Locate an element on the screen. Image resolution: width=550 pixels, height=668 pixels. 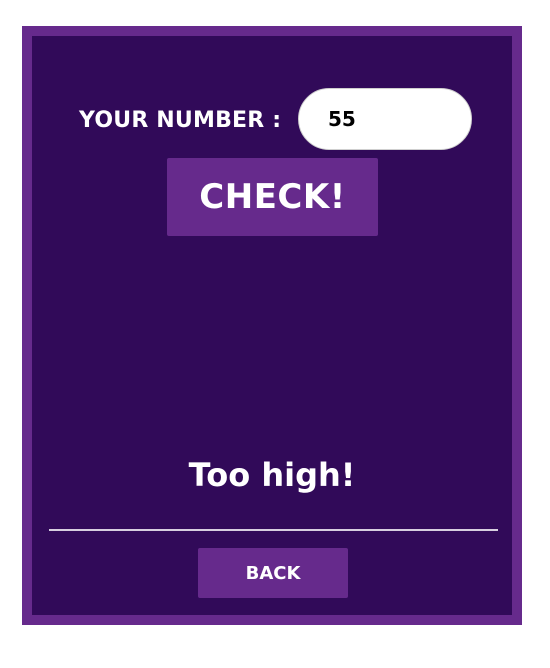
back-button: BACK is located at coordinates (273, 573).